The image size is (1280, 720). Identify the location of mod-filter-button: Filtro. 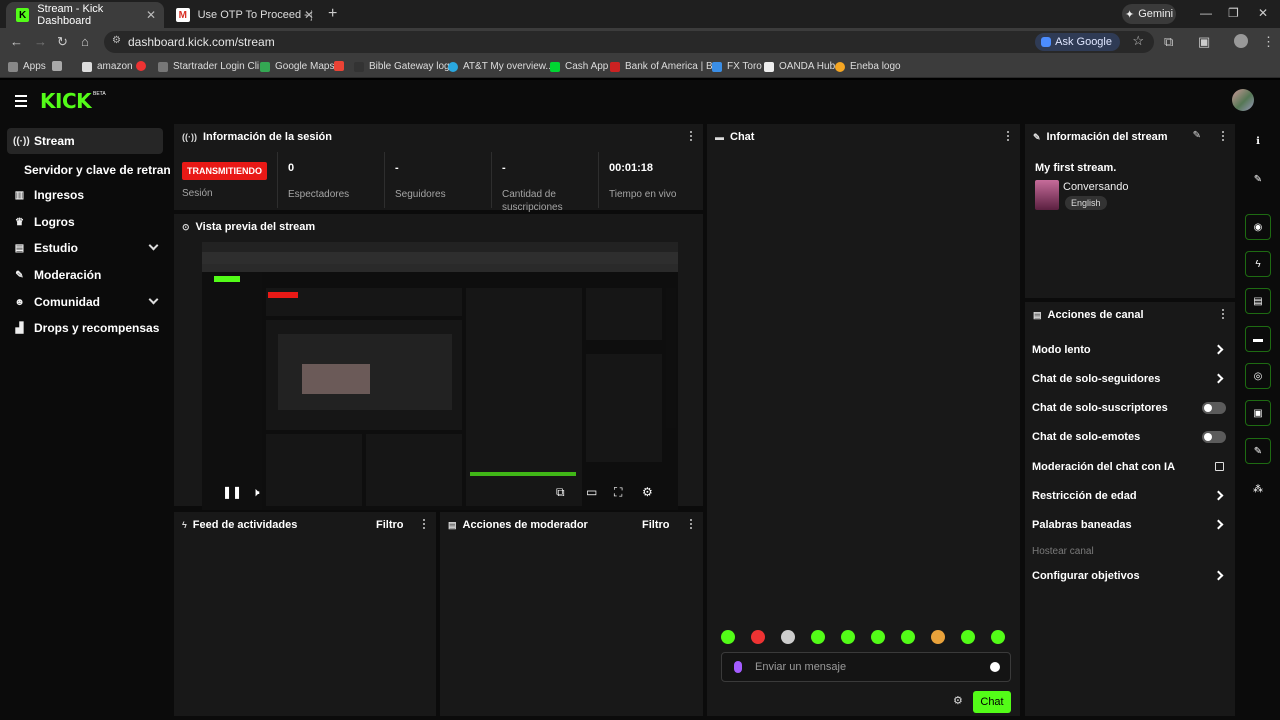
(656, 525).